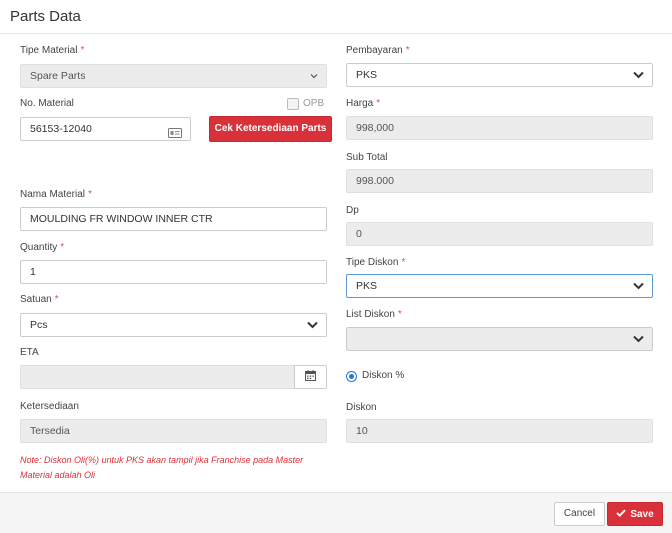 This screenshot has height=533, width=672. What do you see at coordinates (642, 514) in the screenshot?
I see `save-label: Save` at bounding box center [642, 514].